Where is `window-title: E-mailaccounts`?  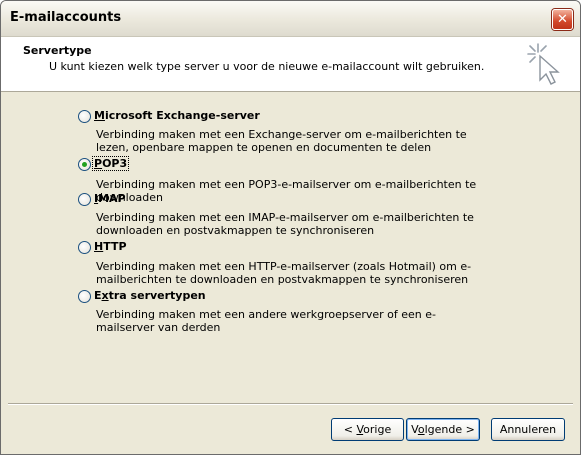 window-title: E-mailaccounts is located at coordinates (66, 17).